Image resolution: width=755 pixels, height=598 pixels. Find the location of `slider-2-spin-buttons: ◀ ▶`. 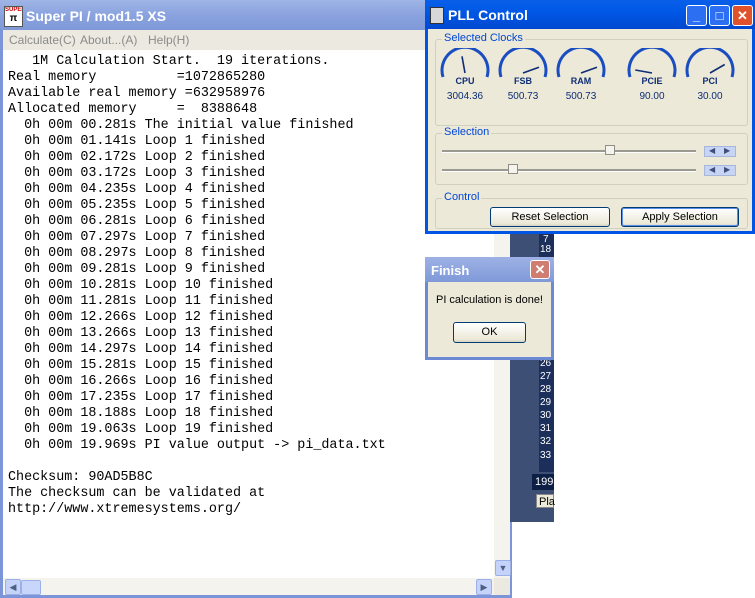

slider-2-spin-buttons: ◀ ▶ is located at coordinates (720, 170).